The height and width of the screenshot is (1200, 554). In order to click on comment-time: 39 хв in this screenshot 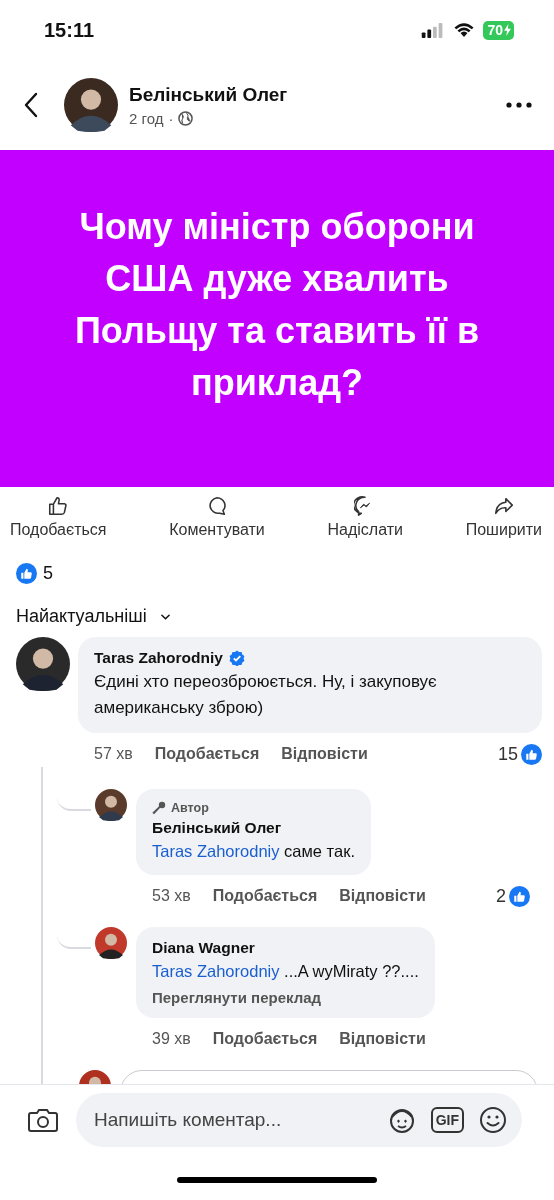, I will do `click(171, 1039)`.